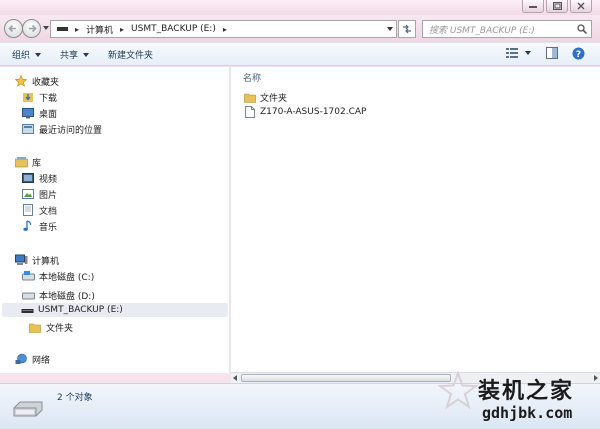 The image size is (600, 429). What do you see at coordinates (28, 129) in the screenshot?
I see `recent-places-icon` at bounding box center [28, 129].